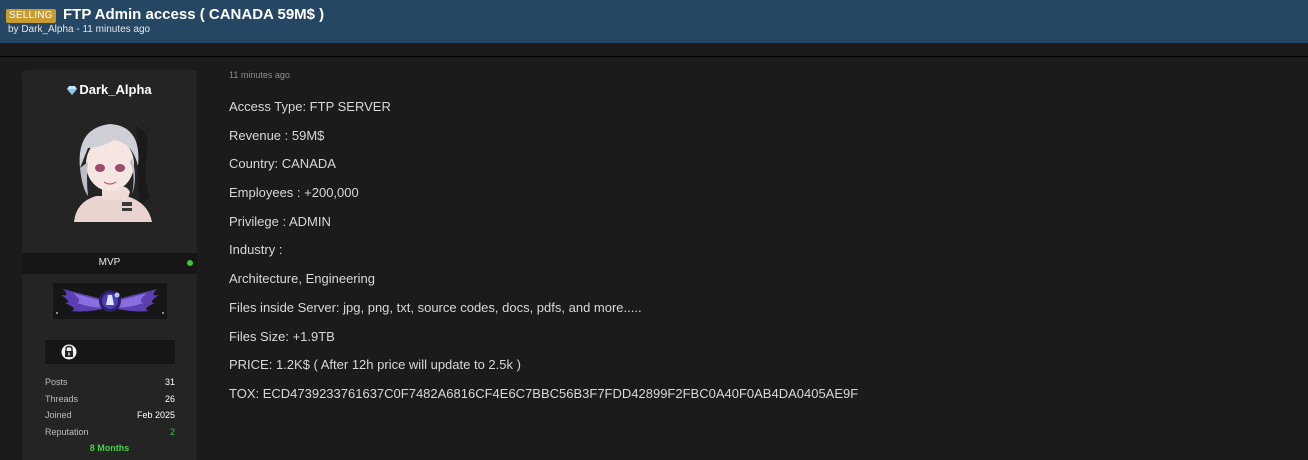  I want to click on lock-award-icon, so click(69, 352).